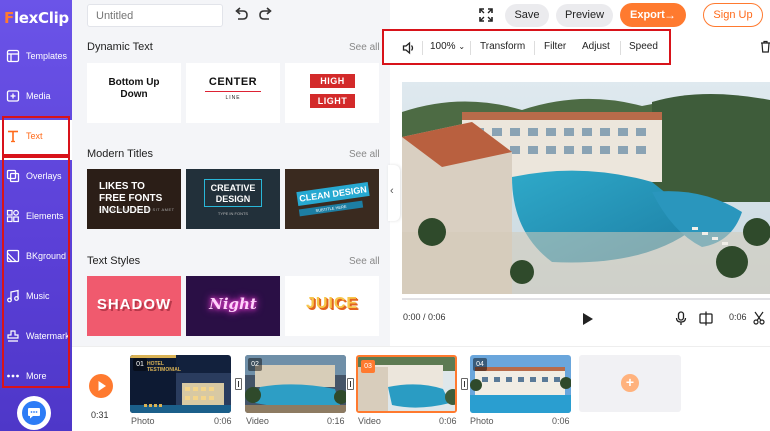 The height and width of the screenshot is (431, 770). What do you see at coordinates (647, 15) in the screenshot?
I see `export-label: Export` at bounding box center [647, 15].